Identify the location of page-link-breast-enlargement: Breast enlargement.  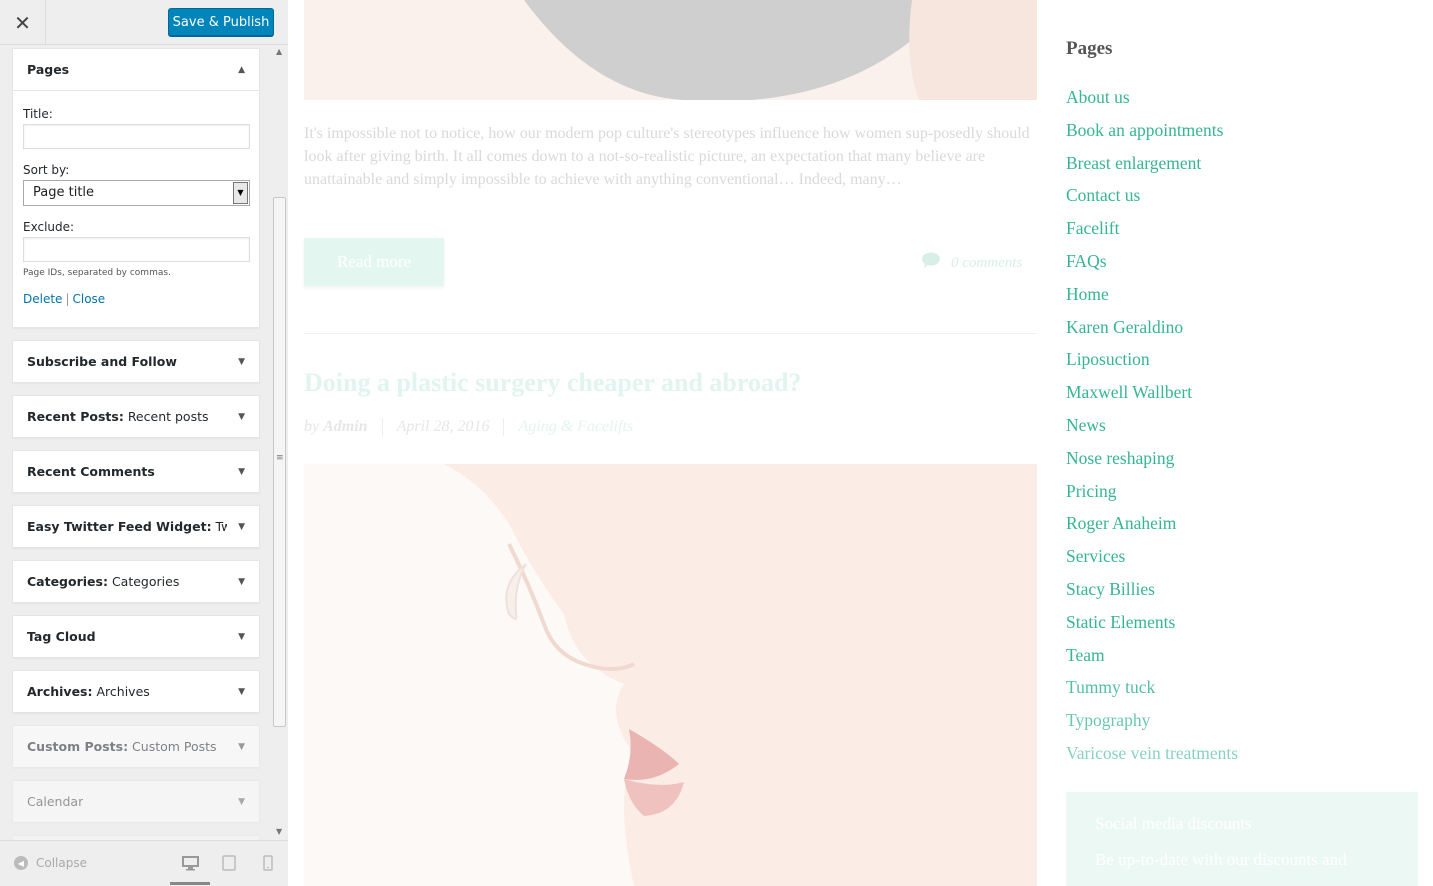
(1152, 168).